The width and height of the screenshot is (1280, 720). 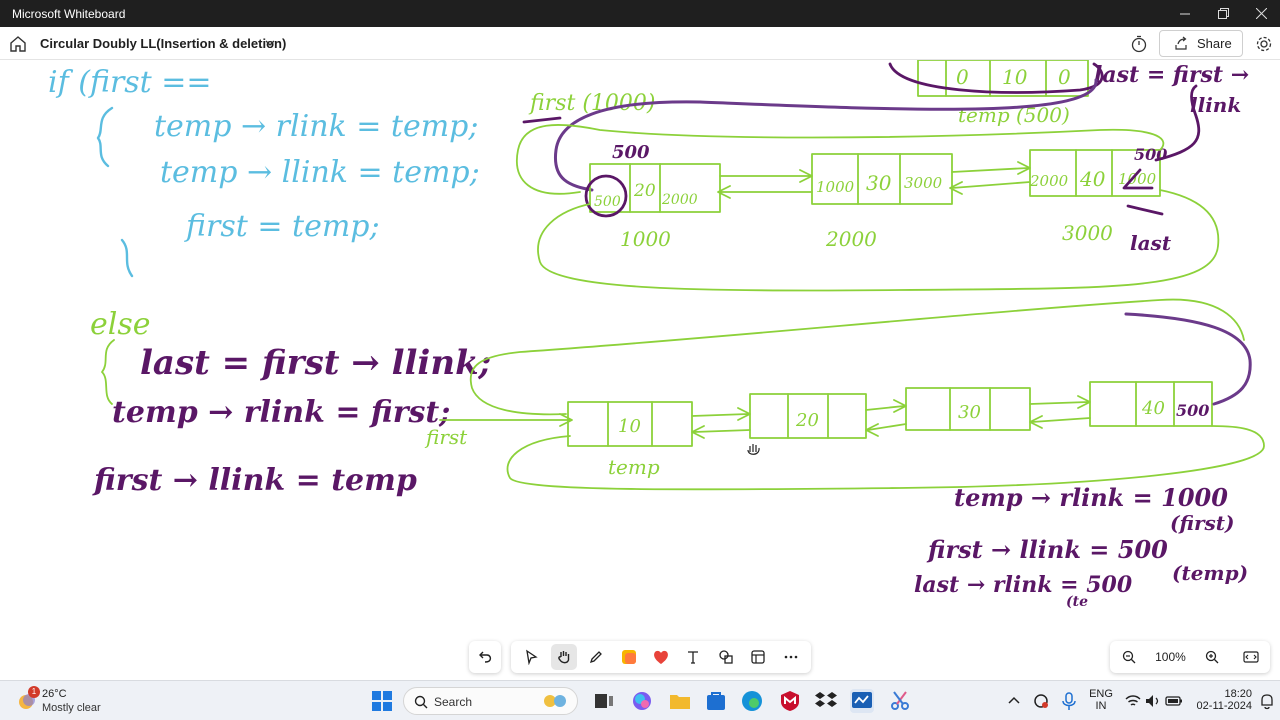 I want to click on undo-icon, so click(x=485, y=657).